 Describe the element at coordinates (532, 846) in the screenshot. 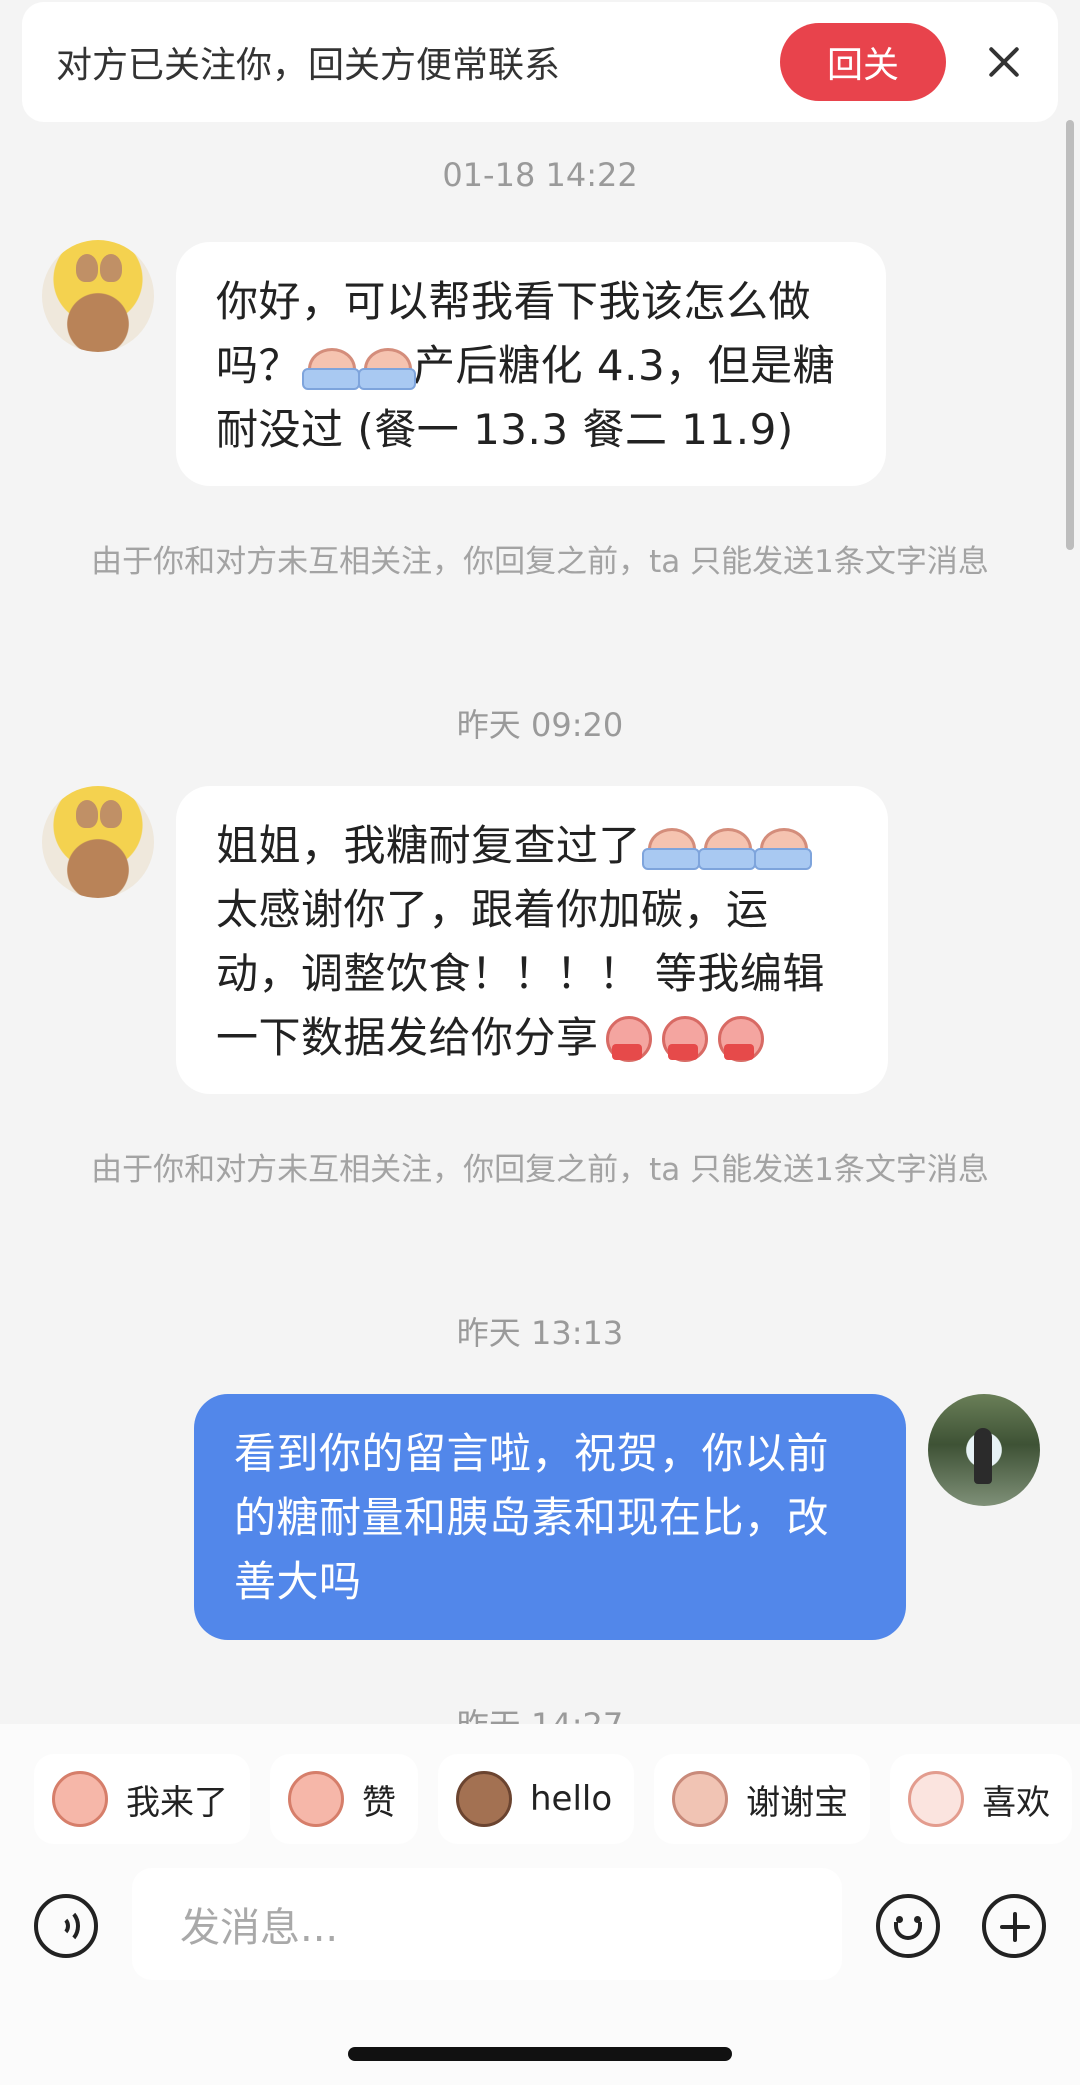

I see `message-text-line: 姐姐，我糖耐复查过了` at that location.